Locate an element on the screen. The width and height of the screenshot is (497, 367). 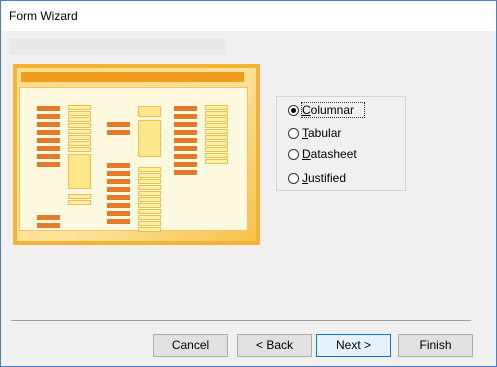
preview-column-2-labels is located at coordinates (118, 174).